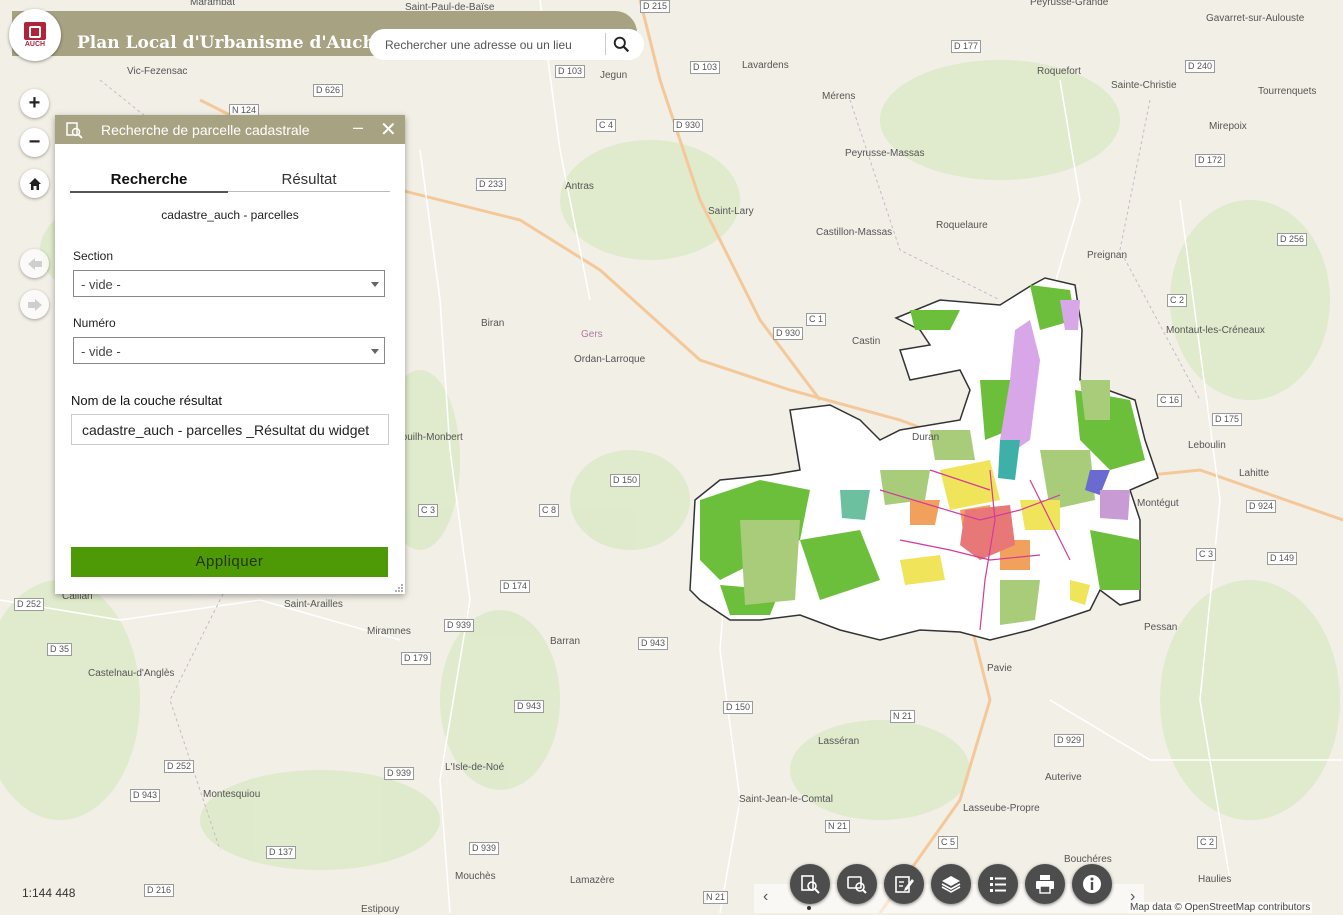 This screenshot has height=915, width=1343. I want to click on zoom-out-icon: −, so click(34, 142).